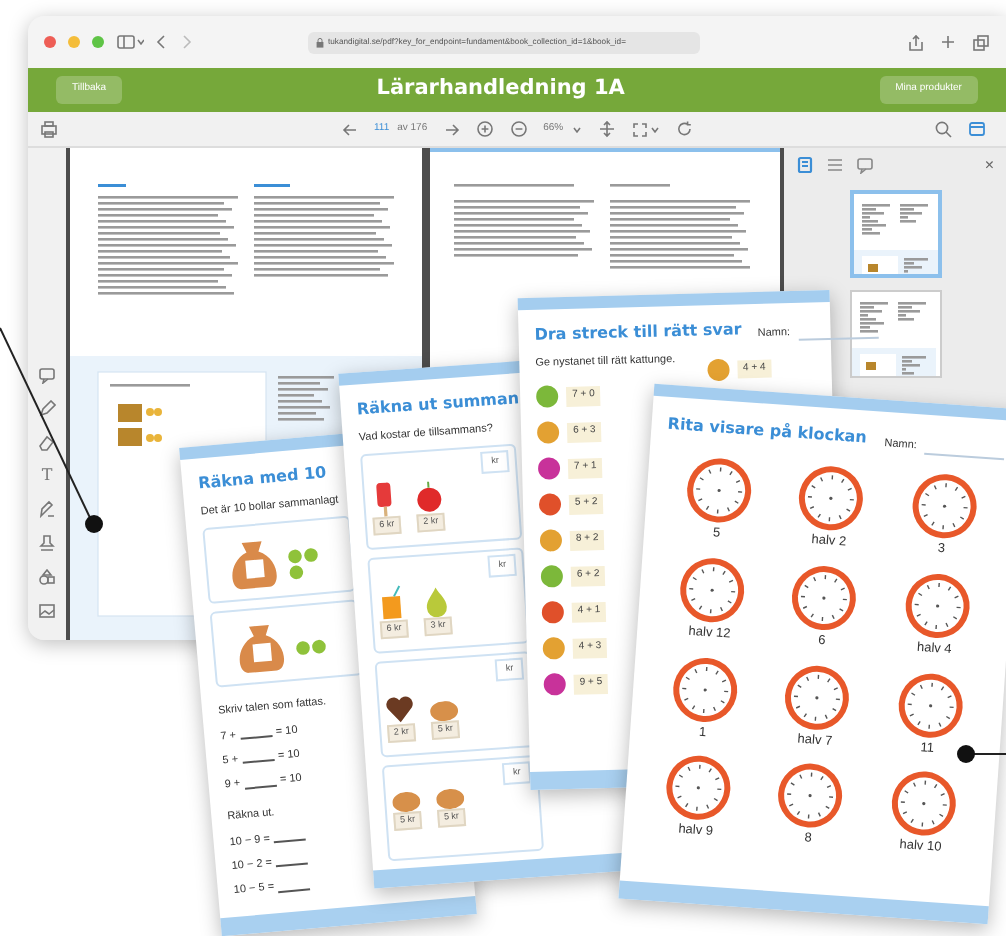 The height and width of the screenshot is (936, 1006). Describe the element at coordinates (684, 129) in the screenshot. I see `rotate-icon` at that location.